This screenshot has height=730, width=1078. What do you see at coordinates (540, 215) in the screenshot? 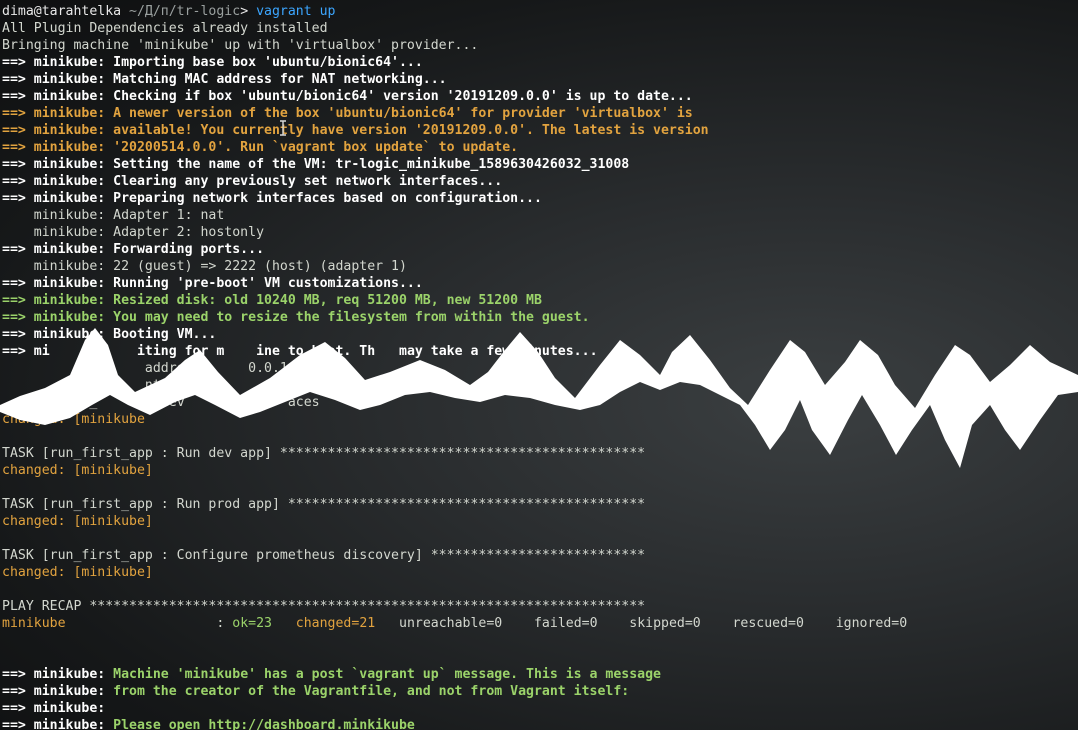
I see `output-line: minikube: Adapter 1: nat` at bounding box center [540, 215].